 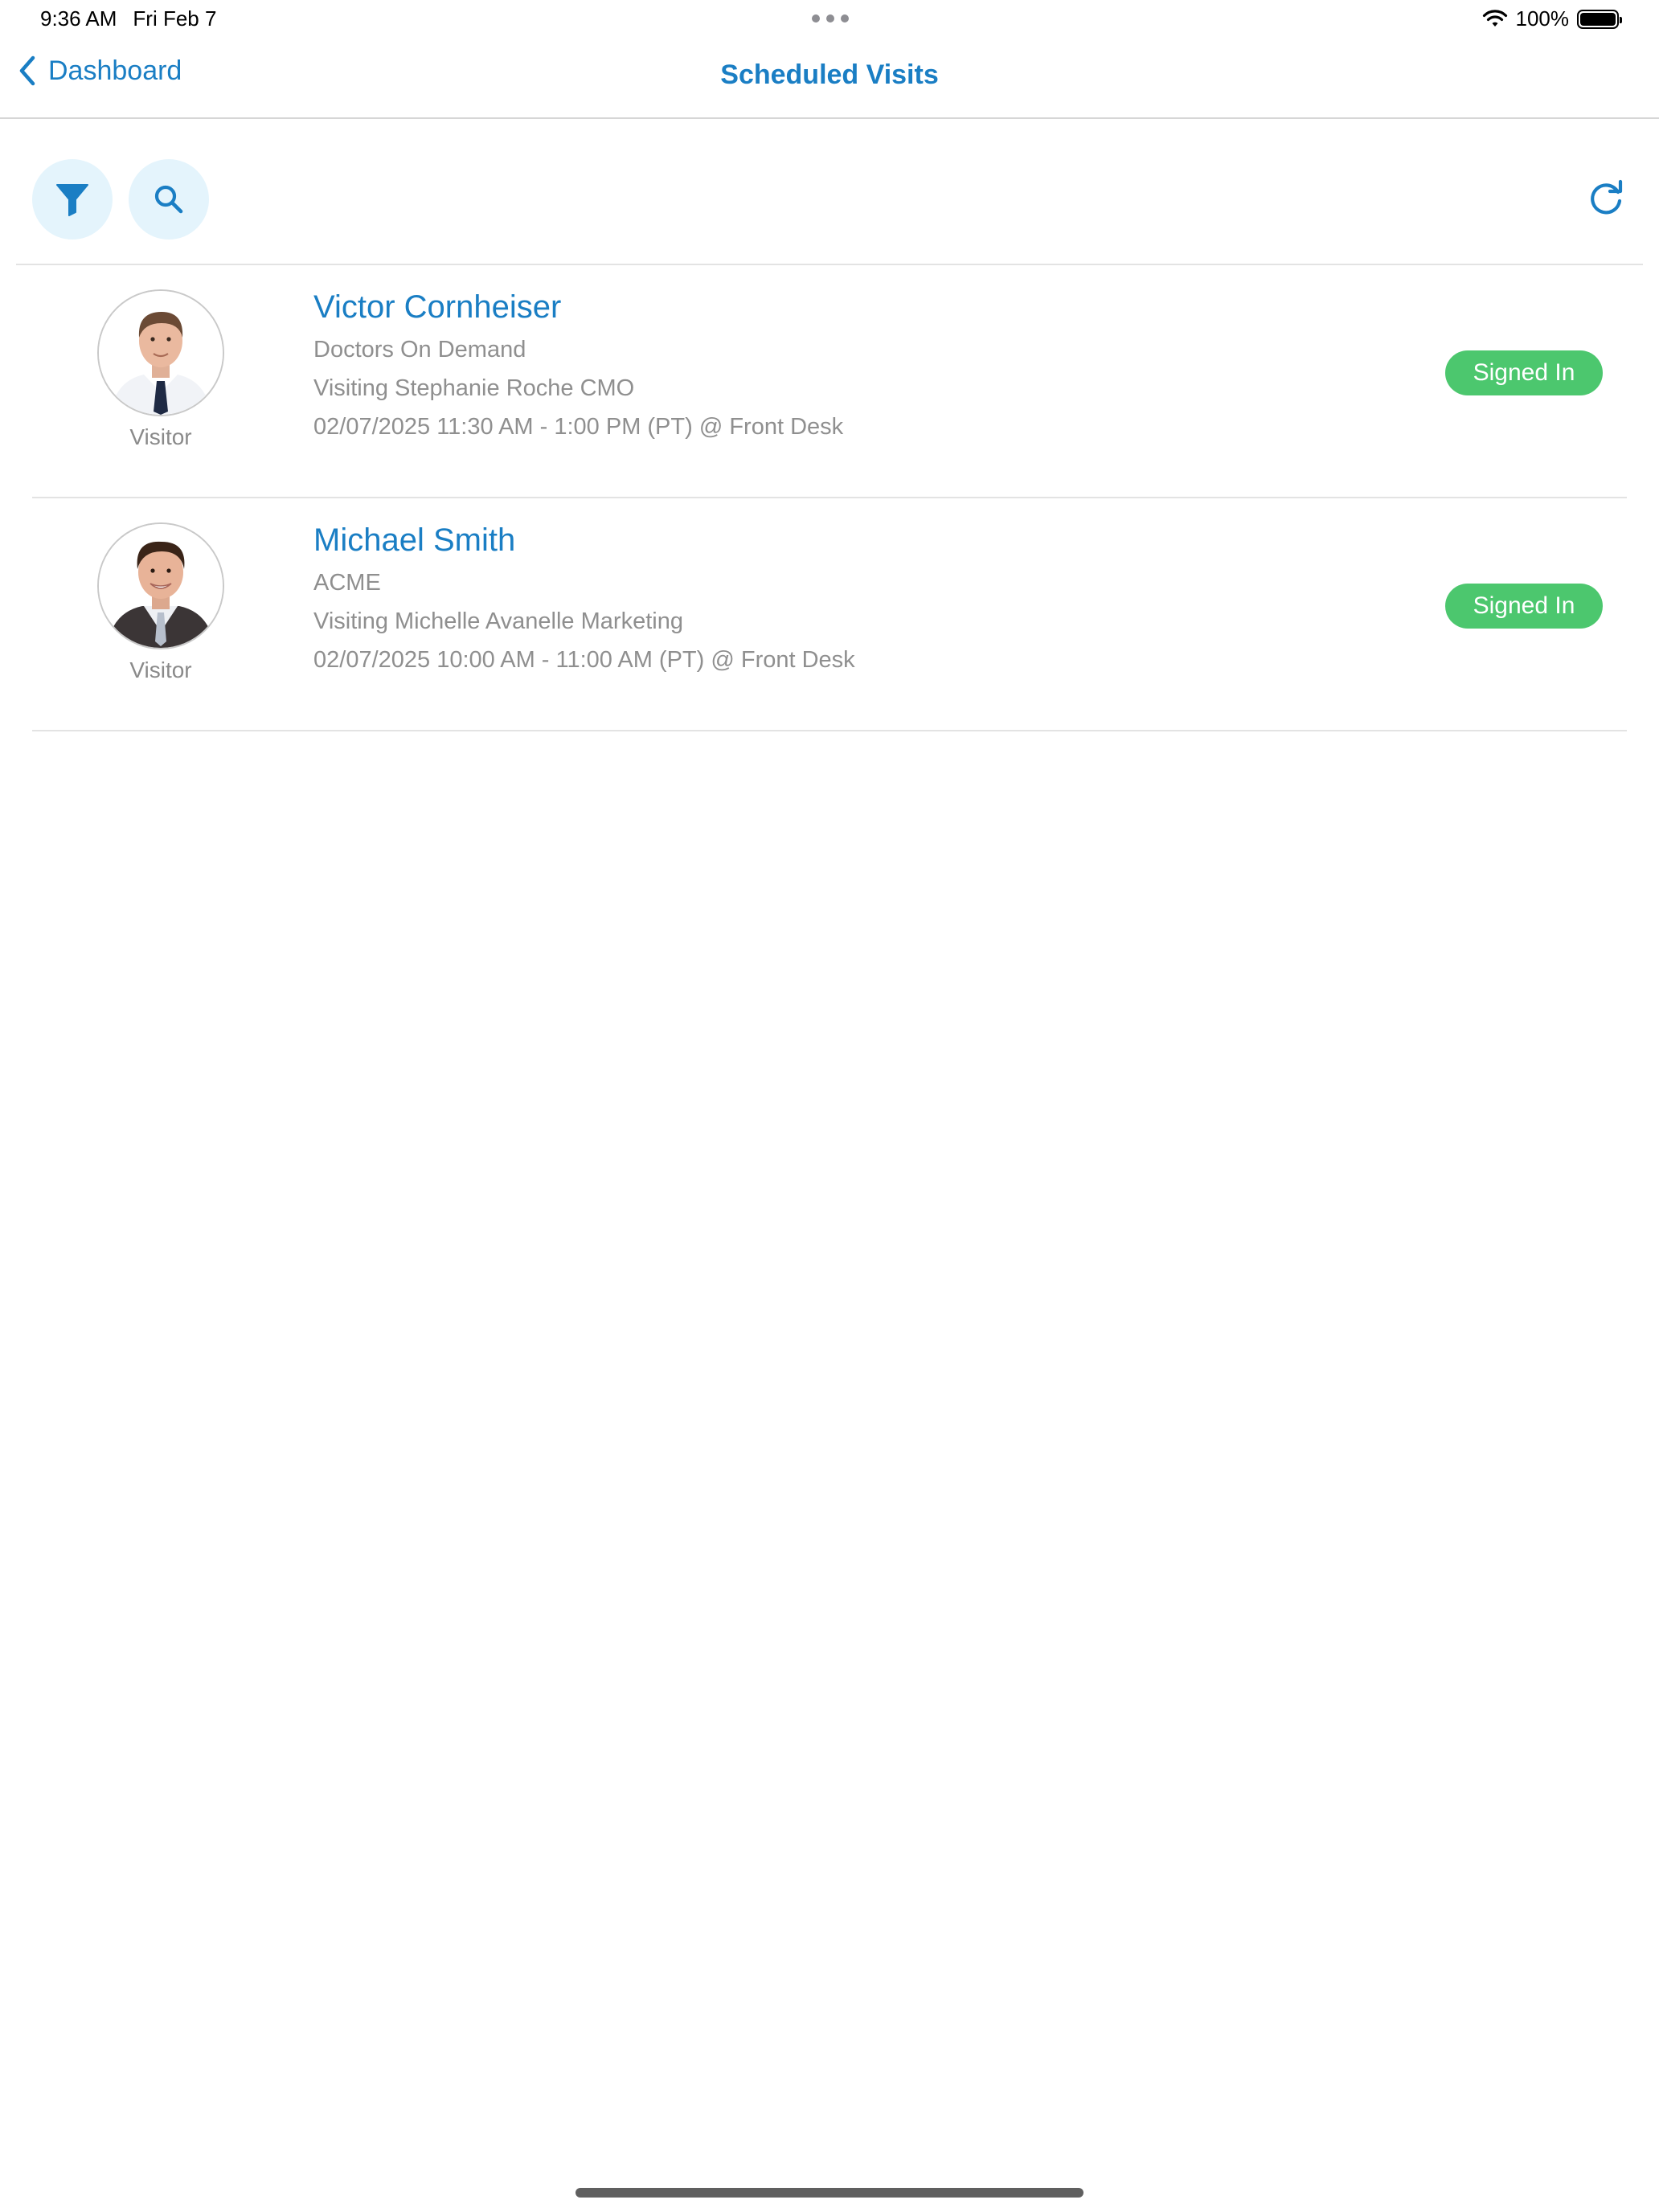 I want to click on wifi-icon, so click(x=1494, y=18).